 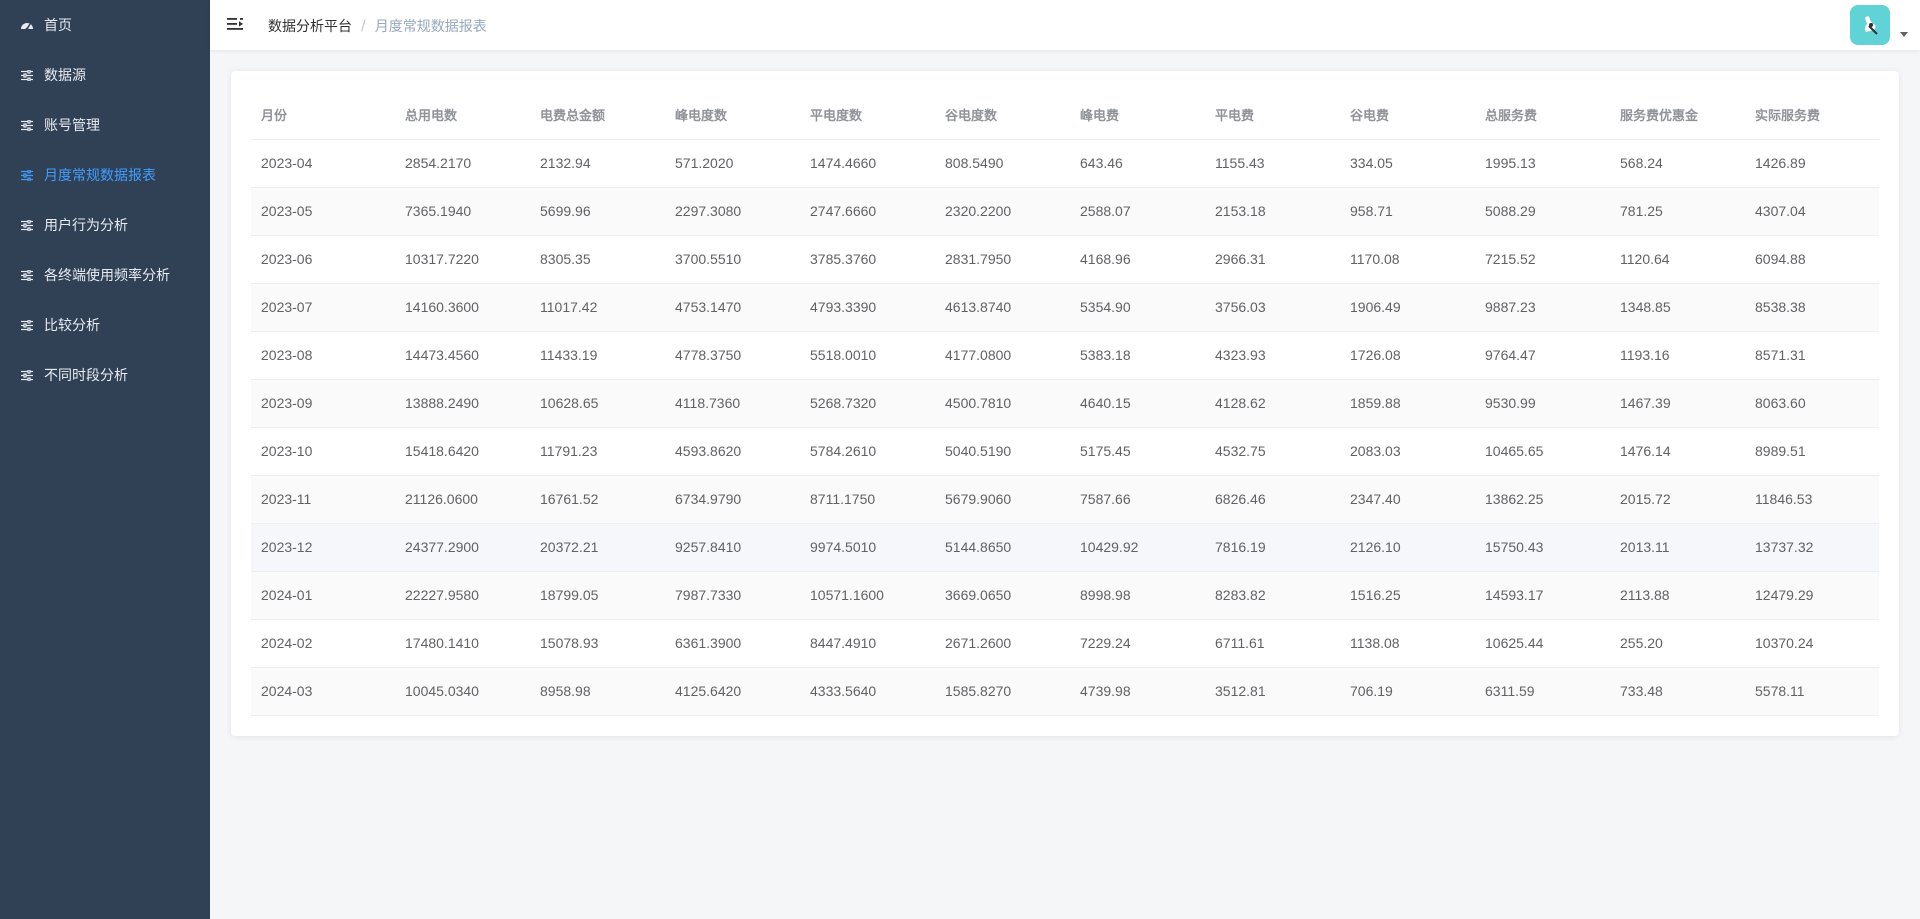 What do you see at coordinates (597, 355) in the screenshot?
I see `table-cell: 11433.19` at bounding box center [597, 355].